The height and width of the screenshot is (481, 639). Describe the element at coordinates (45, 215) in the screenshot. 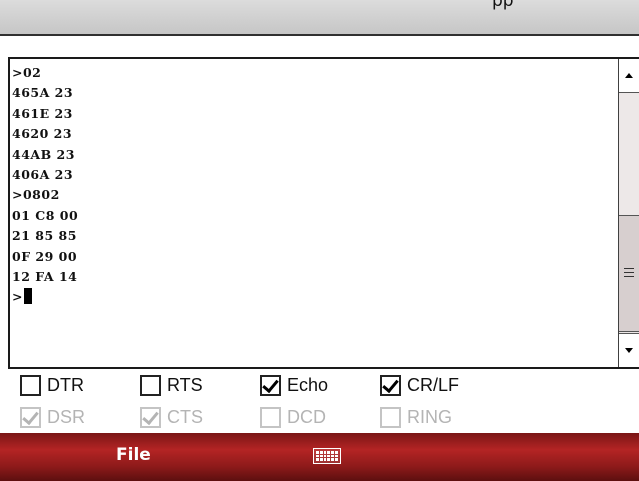

I see `terminal-line: 01 C8 00` at that location.